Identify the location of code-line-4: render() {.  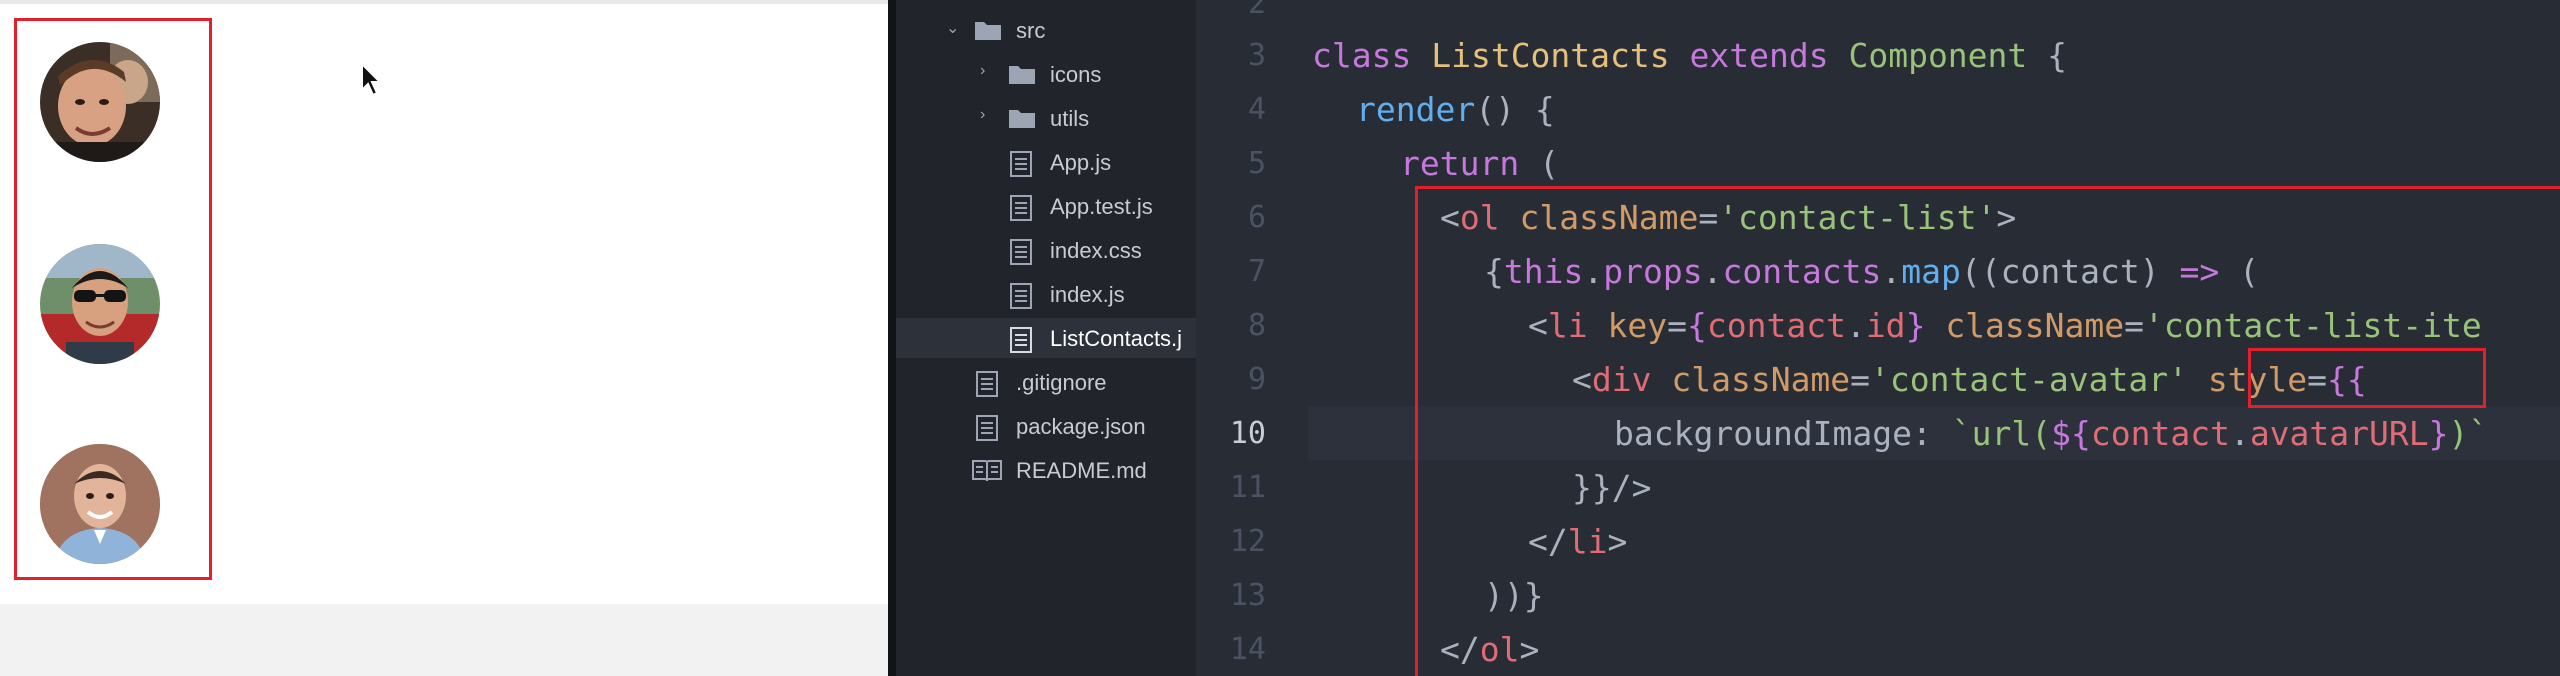
(1455, 109).